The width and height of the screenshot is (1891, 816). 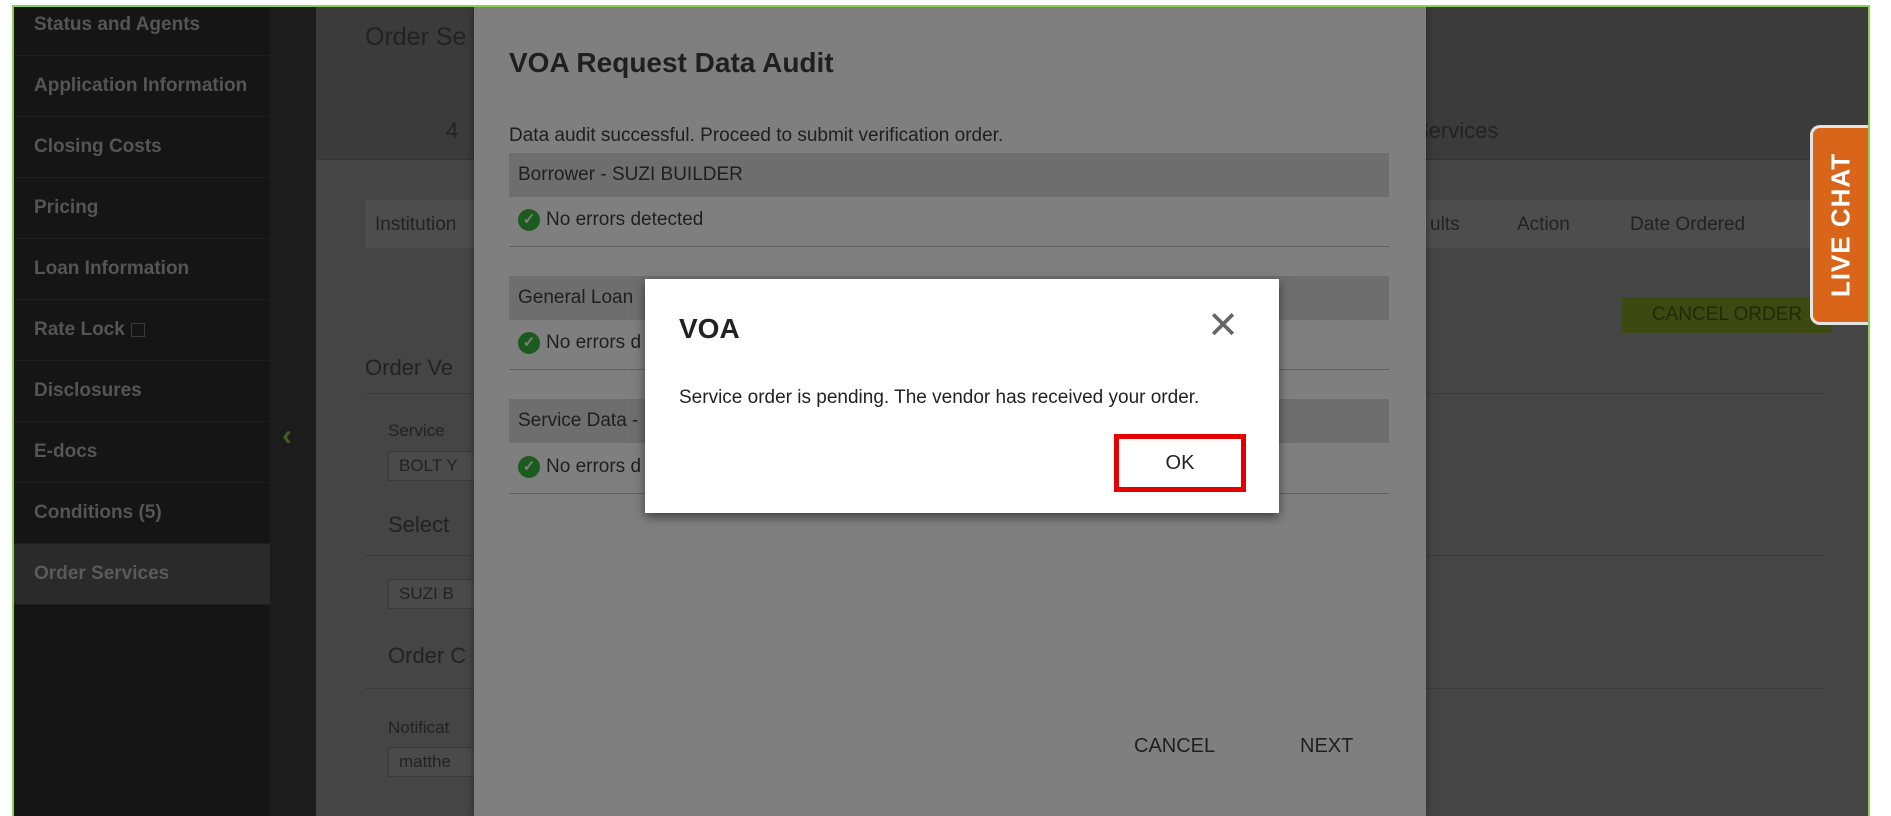 What do you see at coordinates (452, 130) in the screenshot?
I see `header-step-number: 4` at bounding box center [452, 130].